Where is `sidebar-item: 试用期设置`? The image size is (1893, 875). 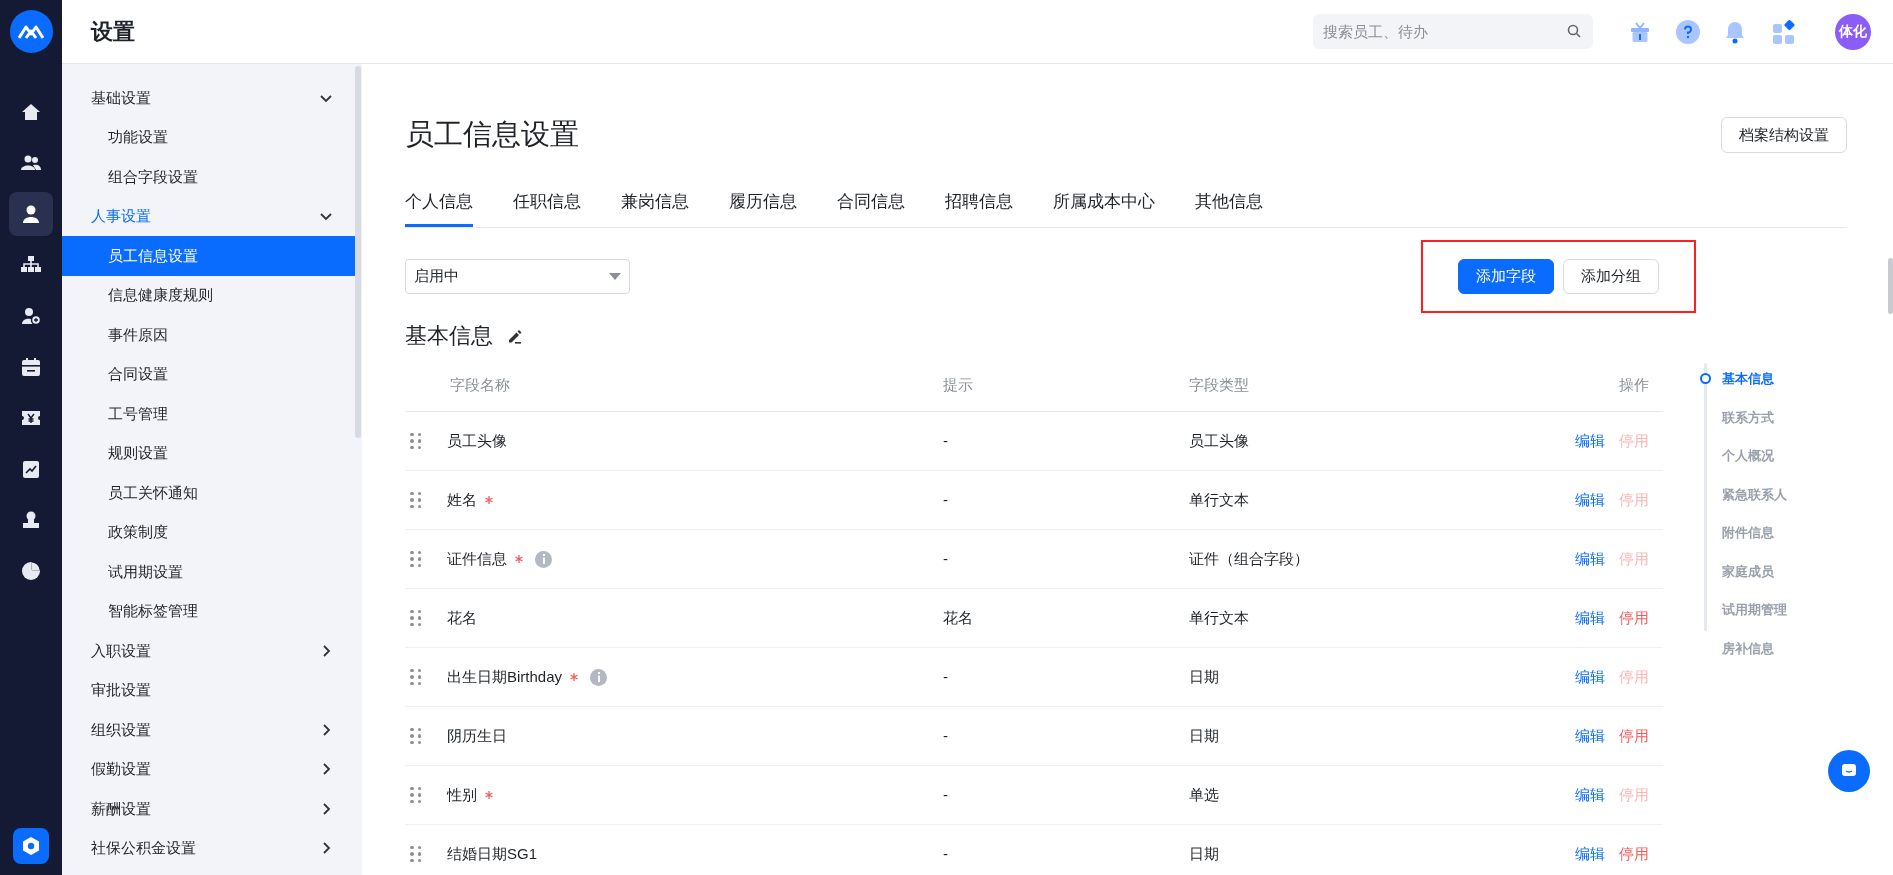
sidebar-item: 试用期设置 is located at coordinates (208, 572).